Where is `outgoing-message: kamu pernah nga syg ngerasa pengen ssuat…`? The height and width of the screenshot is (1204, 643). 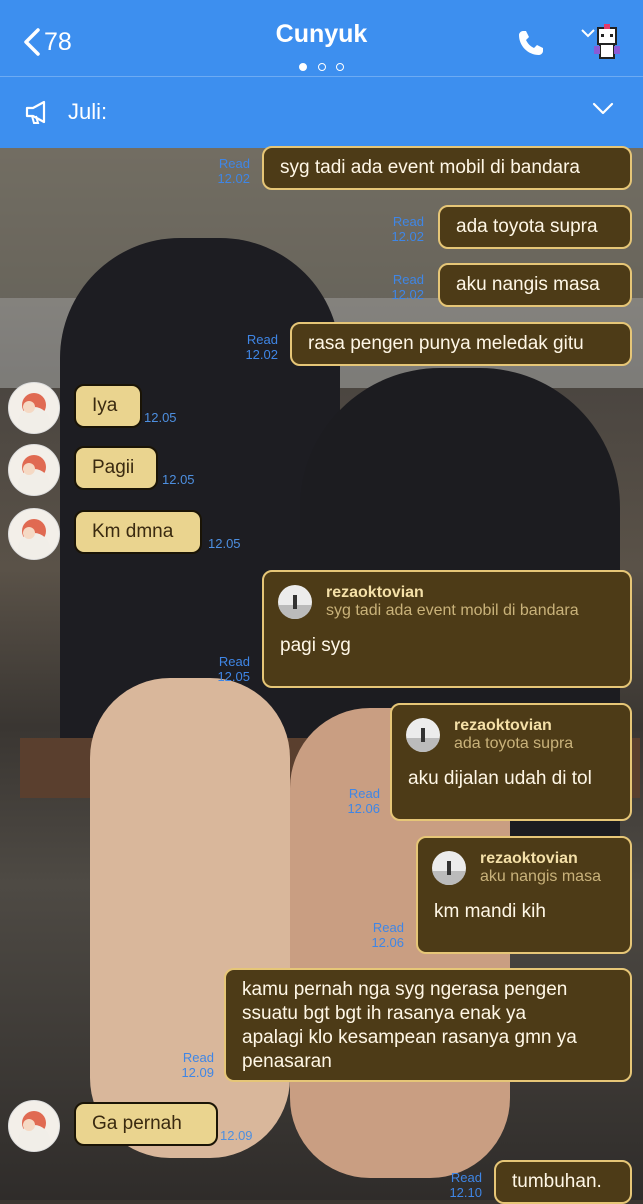
outgoing-message: kamu pernah nga syg ngerasa pengen ssuat… is located at coordinates (428, 1025).